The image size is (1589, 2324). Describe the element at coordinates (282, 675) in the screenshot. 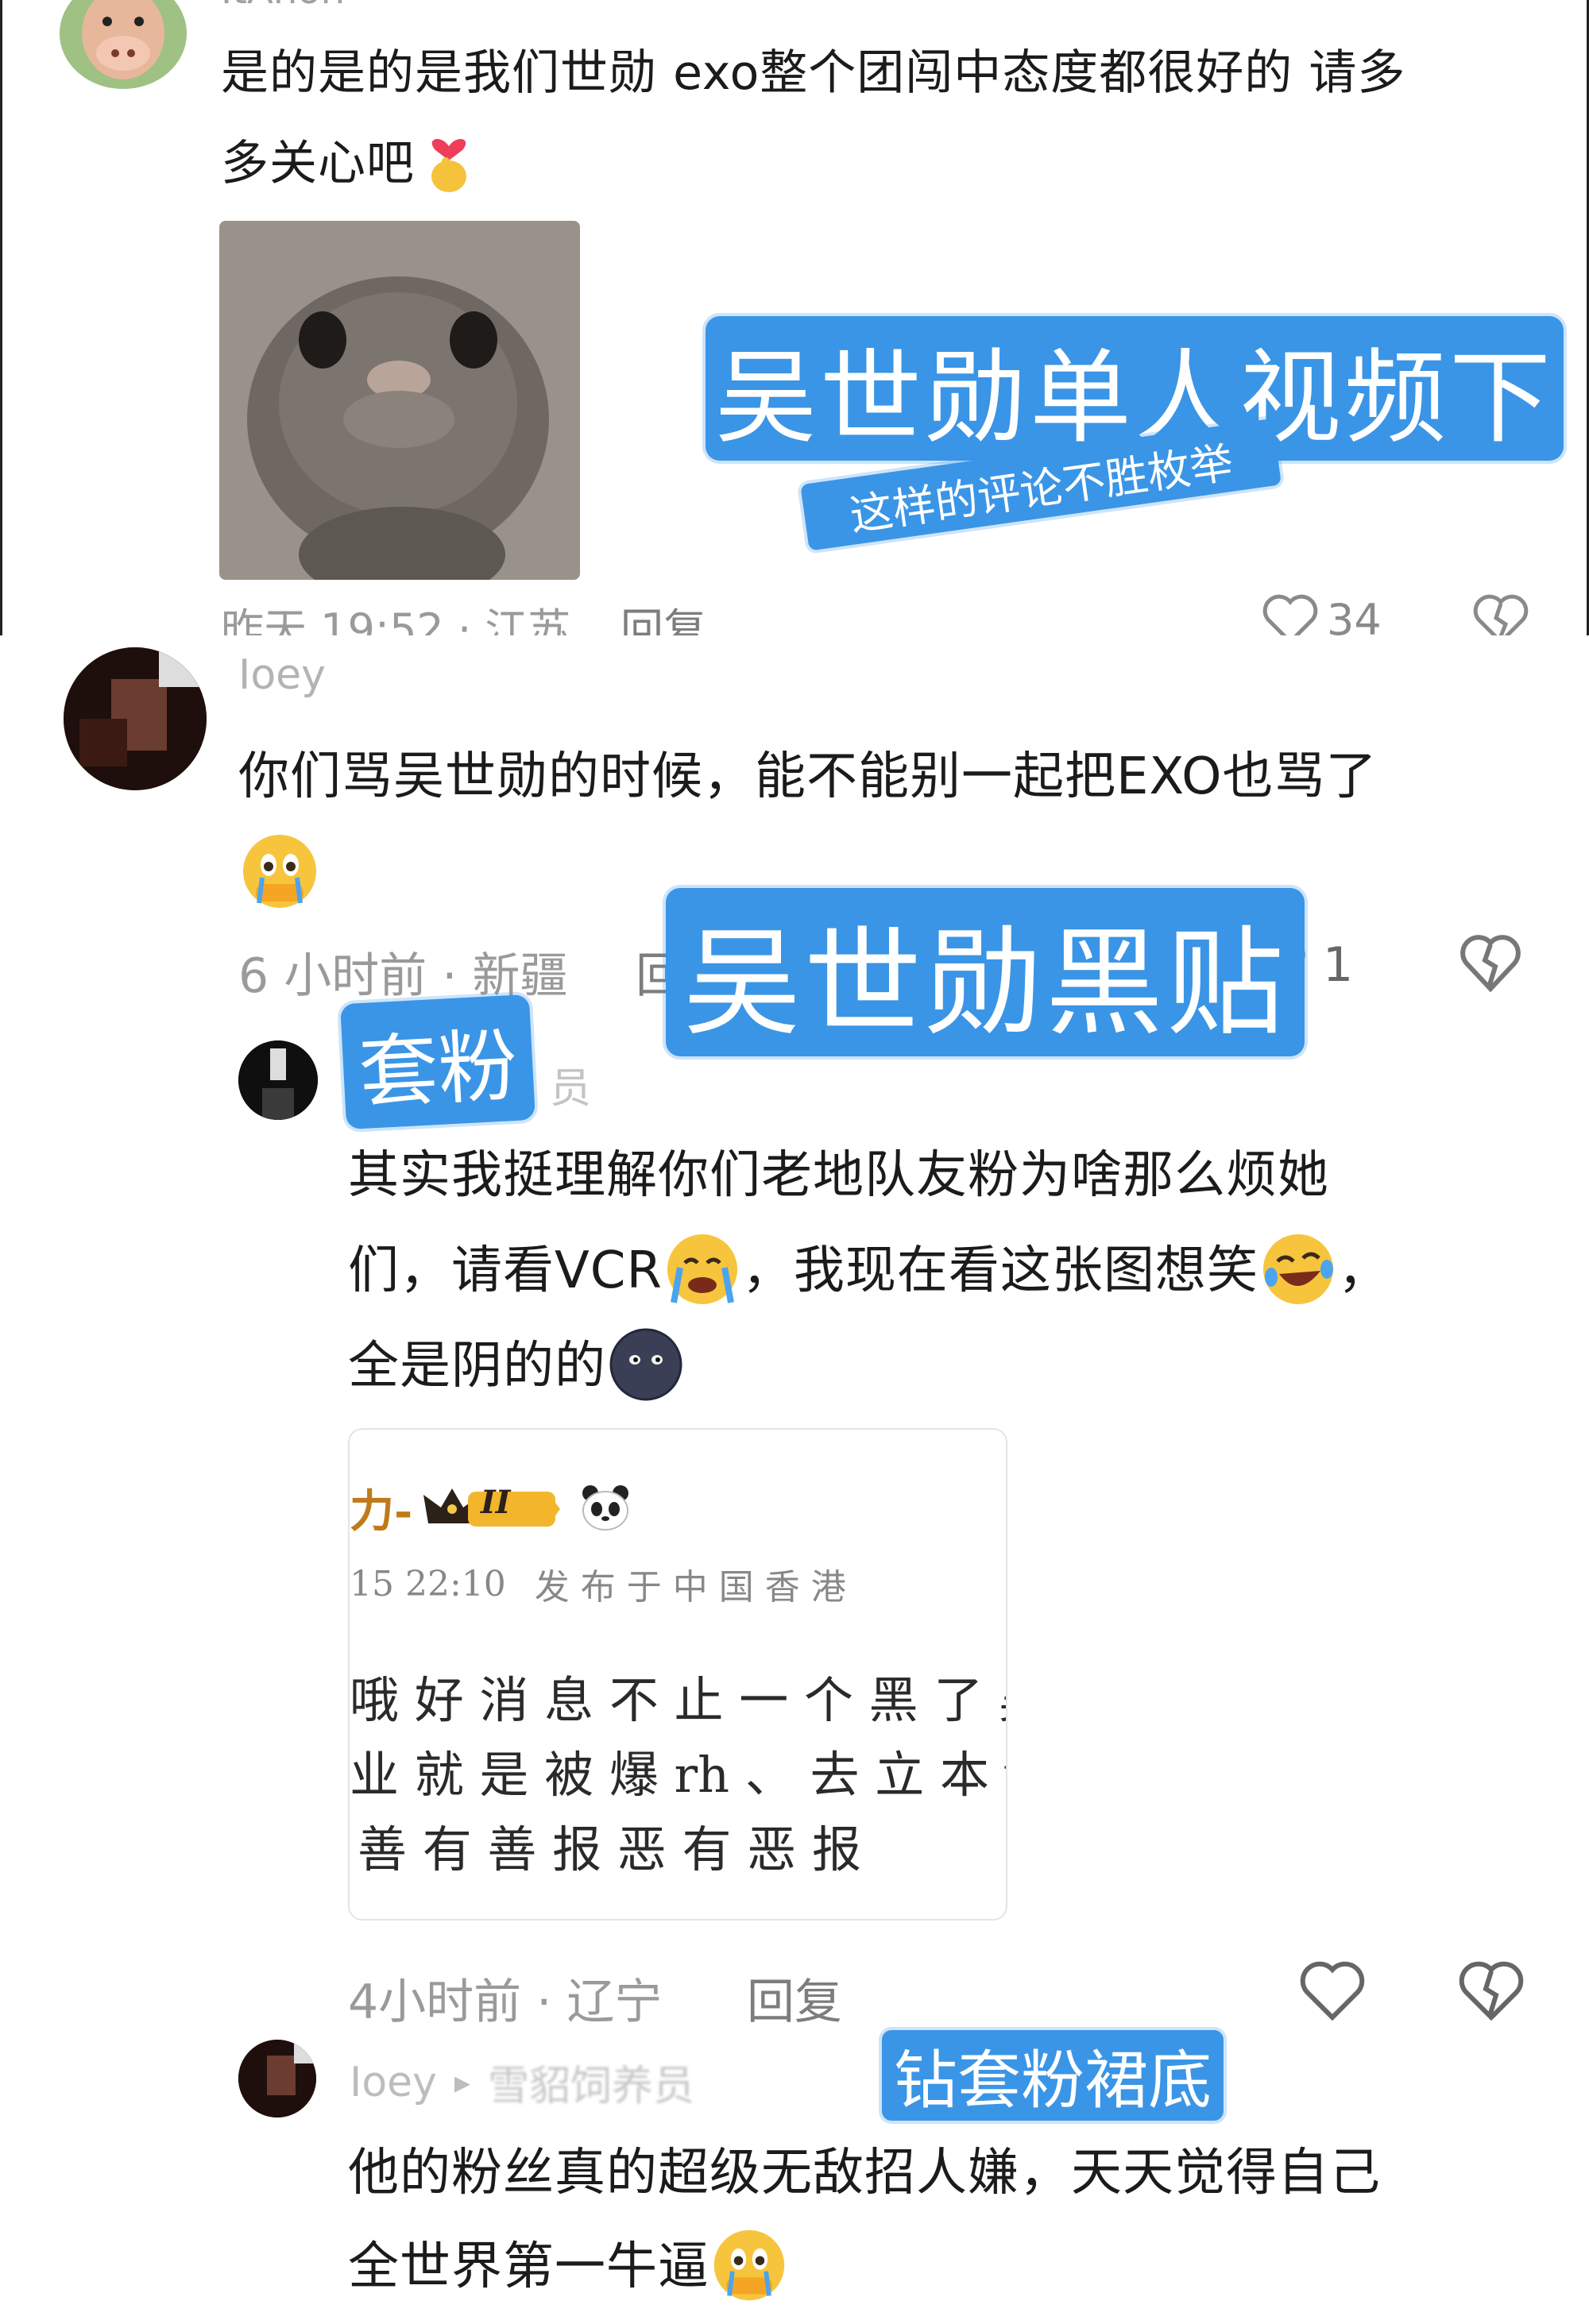

I see `comment2-username: Ioey` at that location.